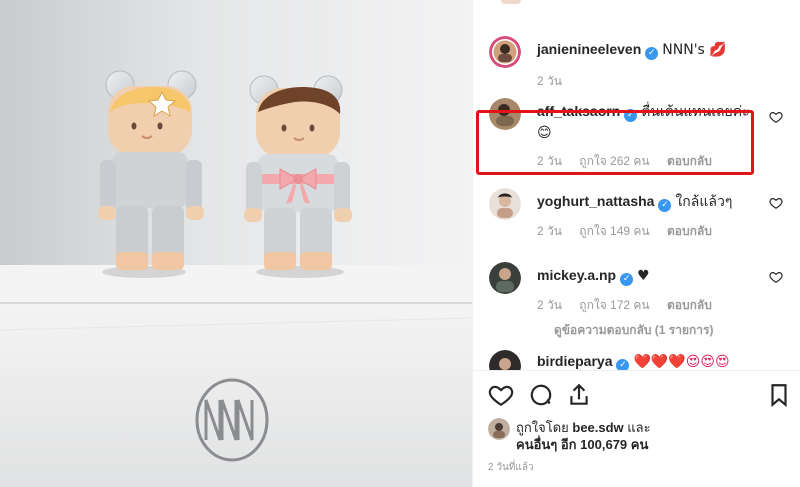  Describe the element at coordinates (614, 305) in the screenshot. I see `comment-likes: ถูกใจ 172 คน` at that location.